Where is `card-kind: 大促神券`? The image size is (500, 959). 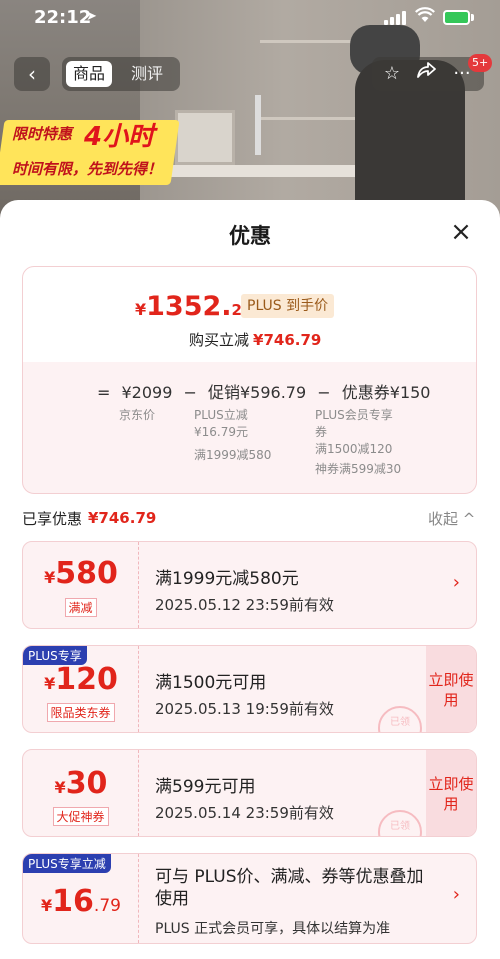 card-kind: 大促神券 is located at coordinates (80, 816).